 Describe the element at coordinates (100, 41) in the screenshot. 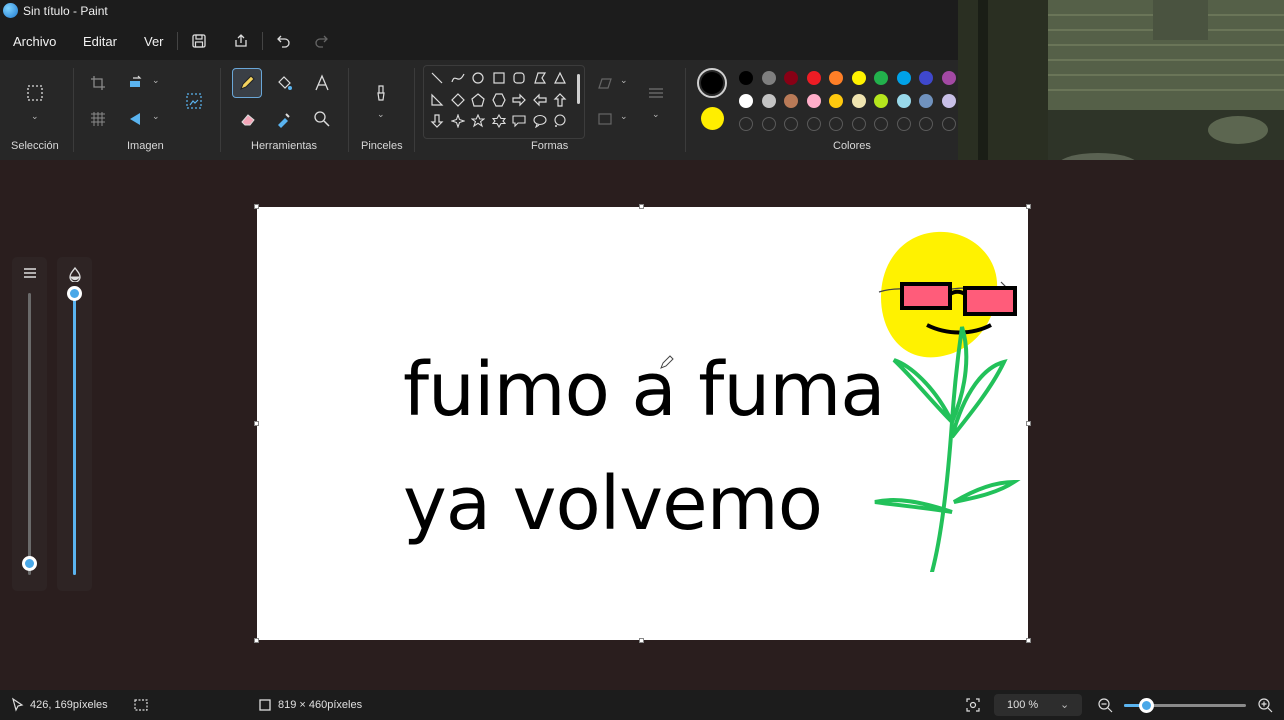

I see `menu-edit: Editar` at that location.